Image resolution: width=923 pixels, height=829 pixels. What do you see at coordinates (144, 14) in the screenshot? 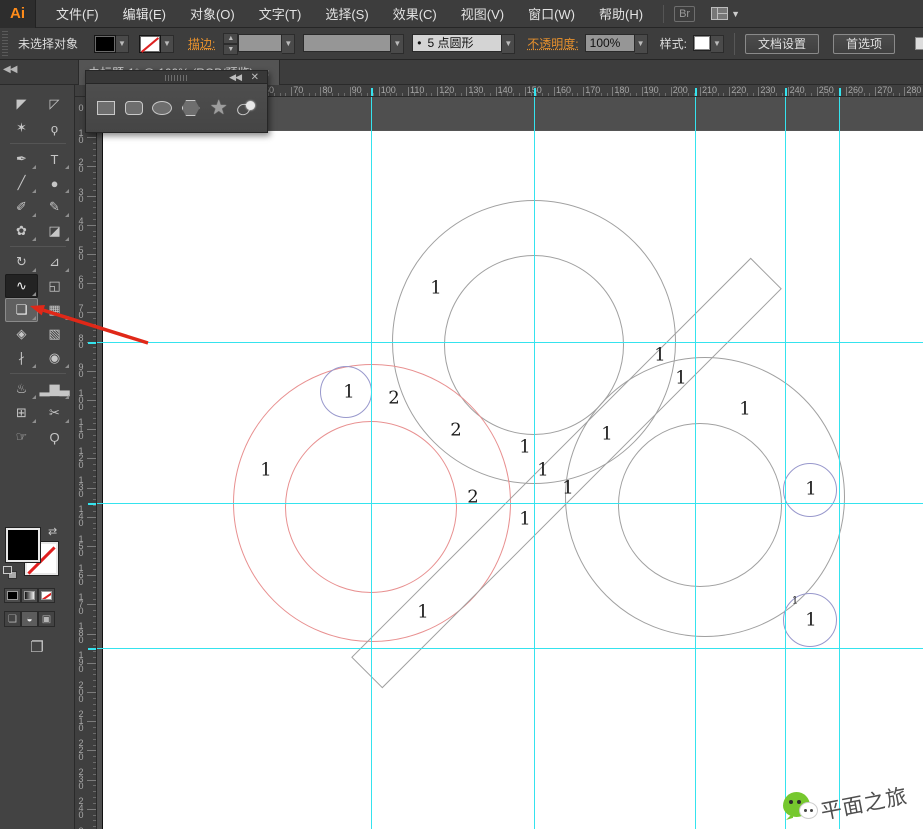
I see `menu-item-1: 编辑(E)` at bounding box center [144, 14].